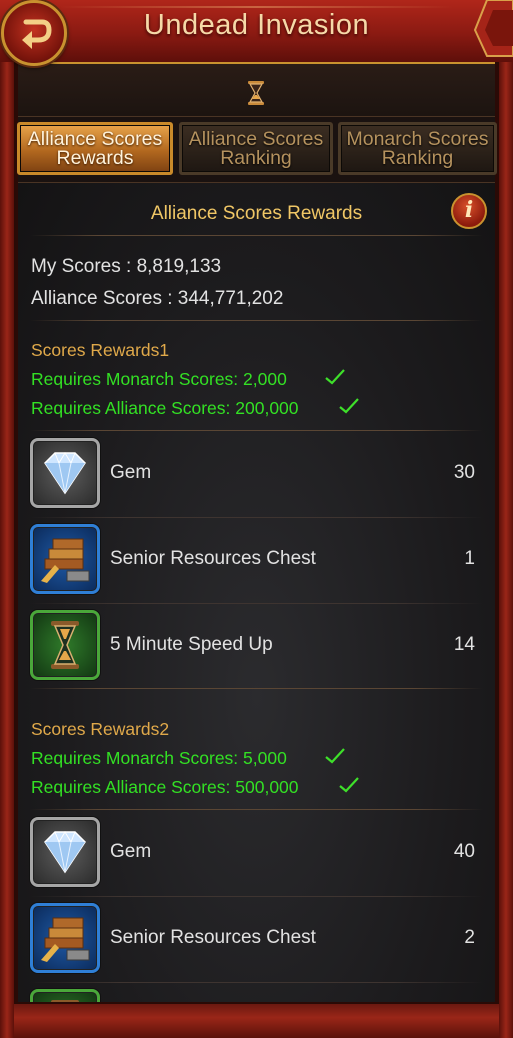 The image size is (513, 1038). Describe the element at coordinates (100, 350) in the screenshot. I see `reward-group-title: Scores Rewards1` at that location.